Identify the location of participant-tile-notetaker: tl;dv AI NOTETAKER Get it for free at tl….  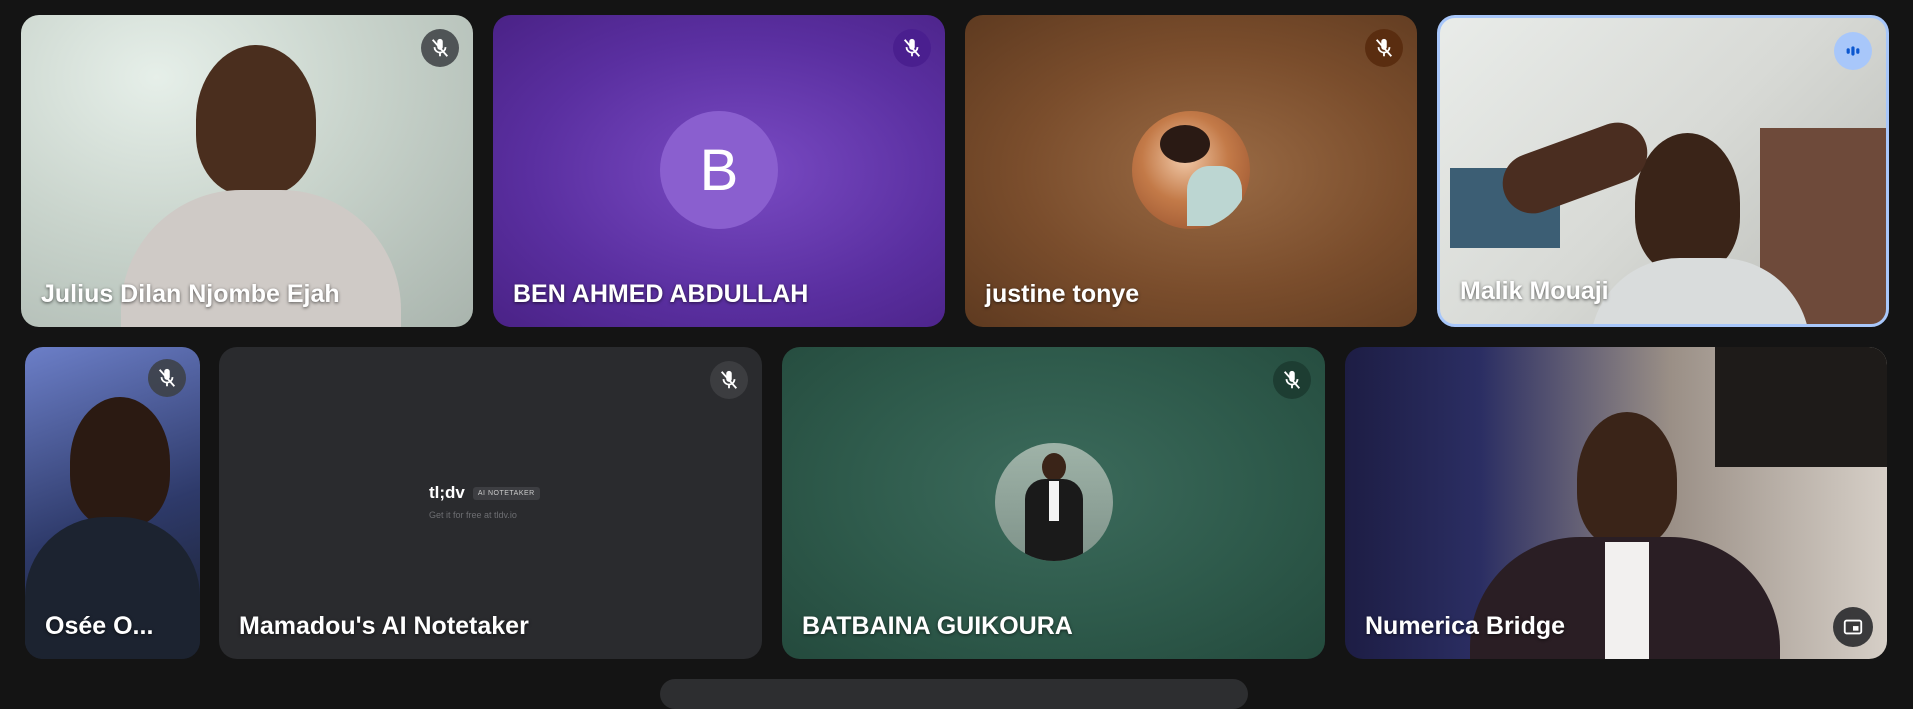
(490, 503).